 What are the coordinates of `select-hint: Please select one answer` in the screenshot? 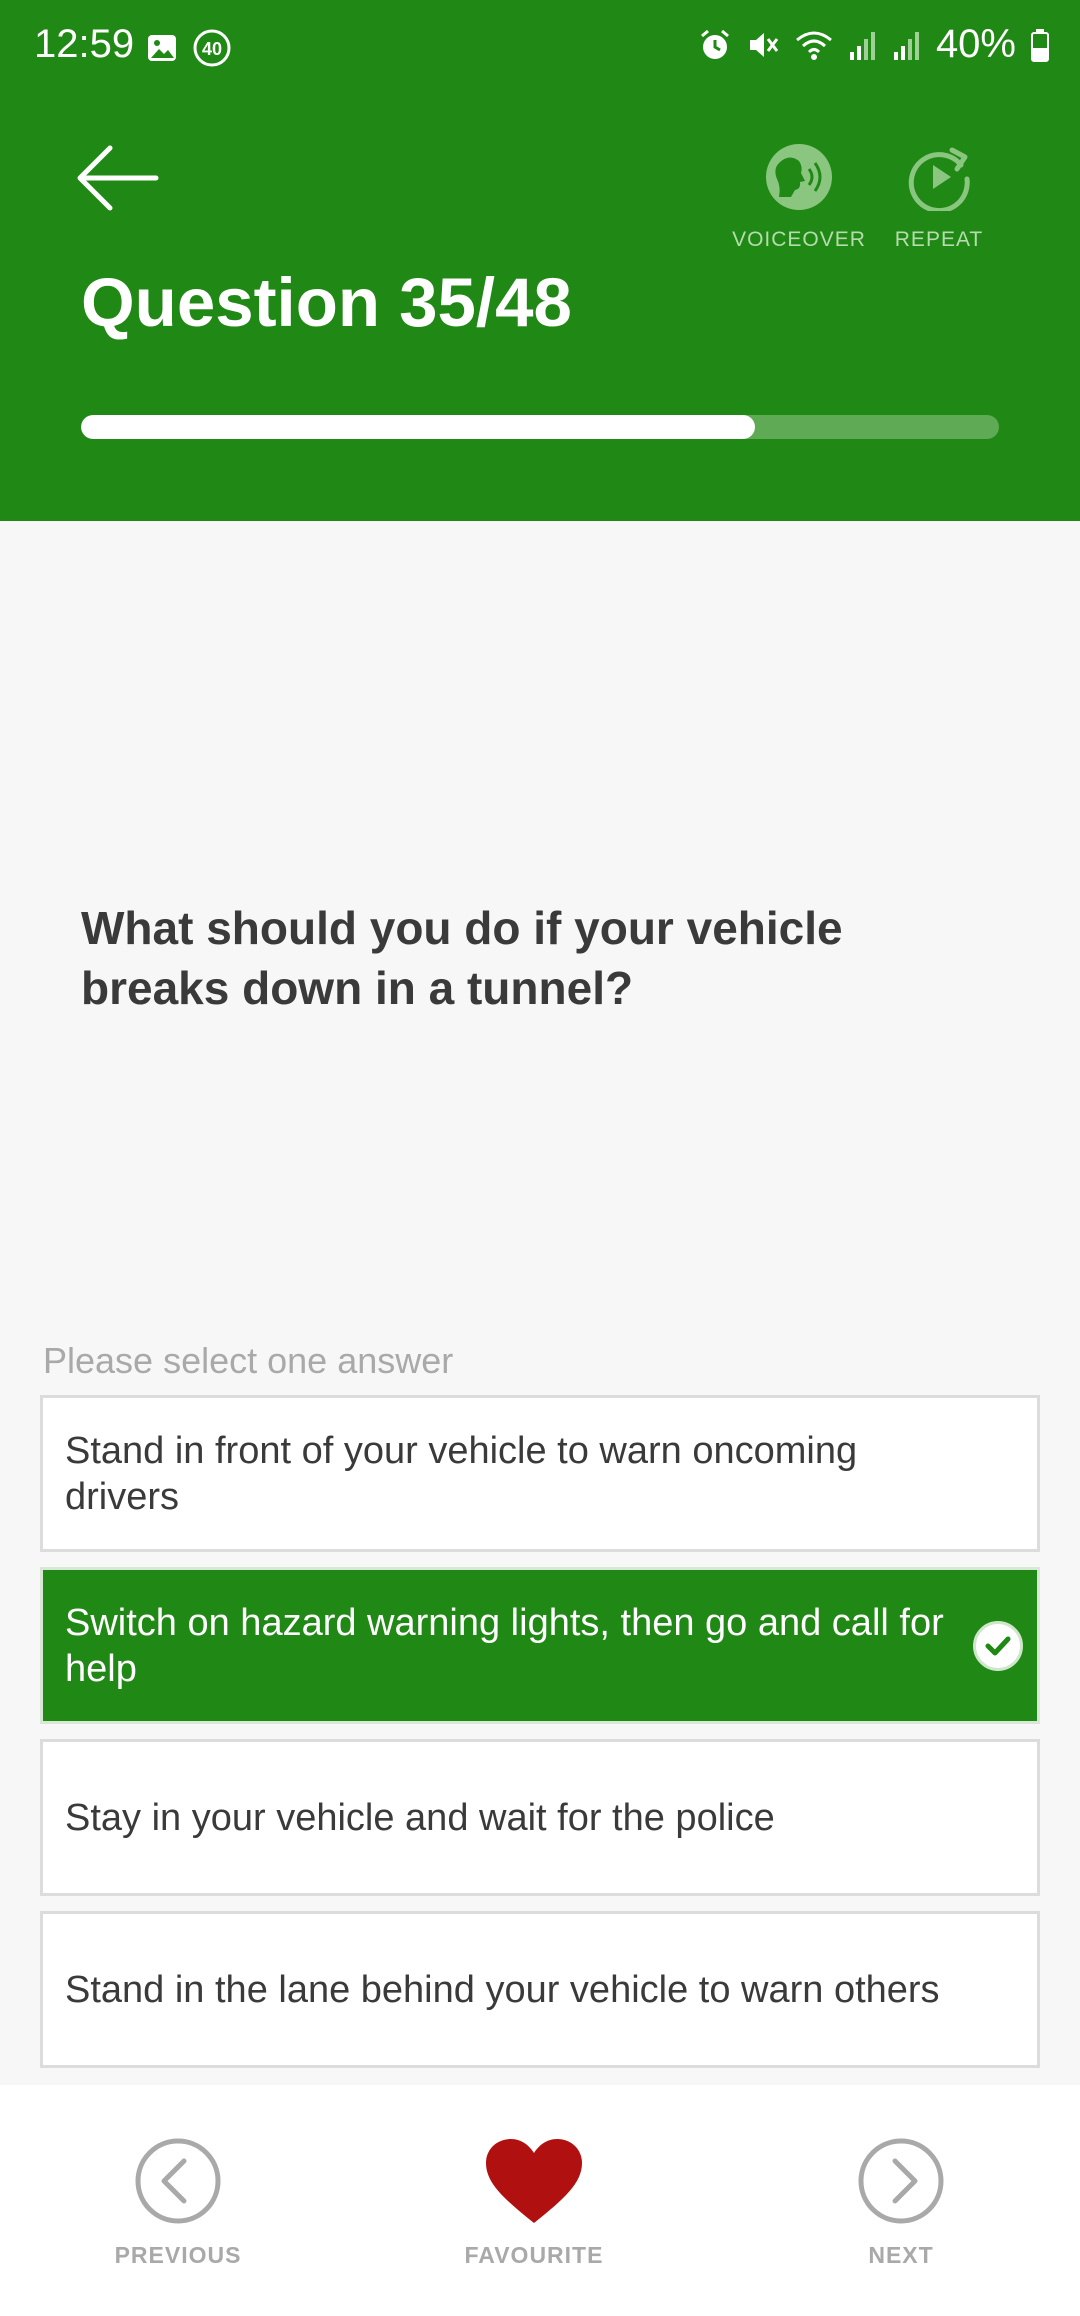 It's located at (248, 1360).